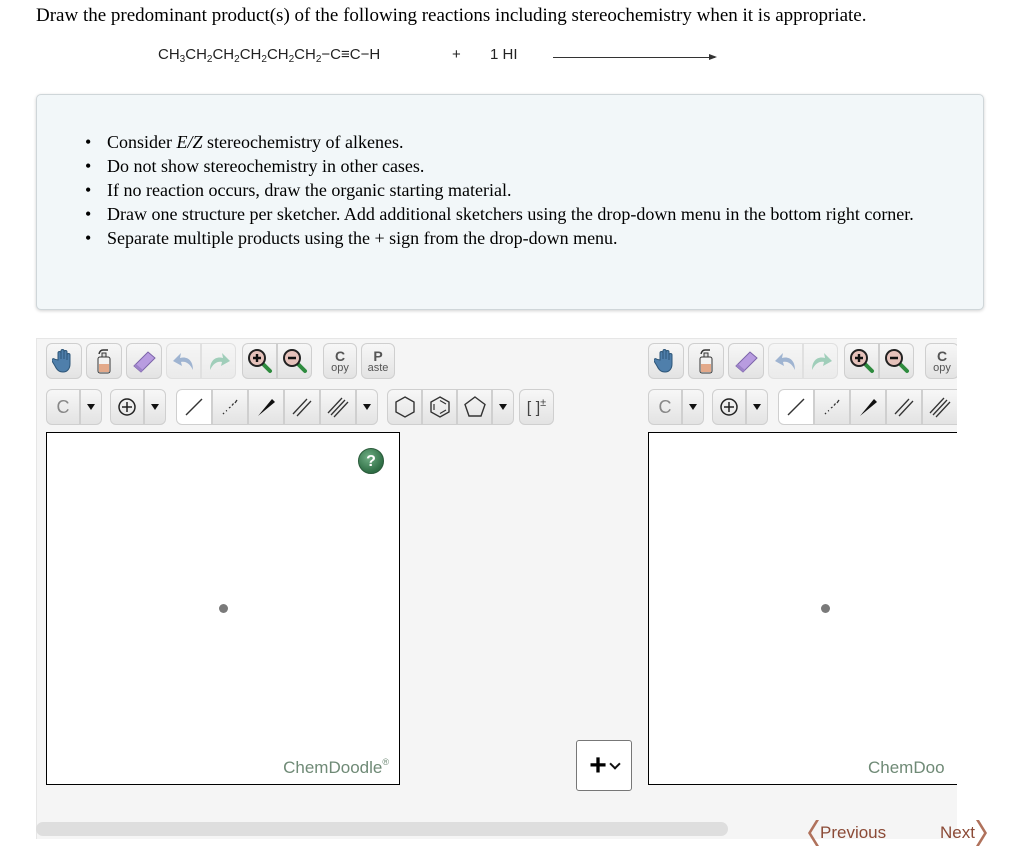  Describe the element at coordinates (378, 367) in the screenshot. I see `paste-label-small: aste` at that location.